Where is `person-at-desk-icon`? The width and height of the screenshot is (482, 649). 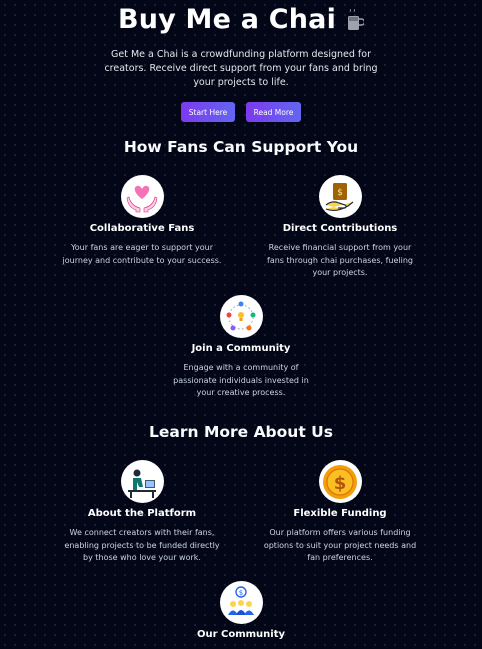 person-at-desk-icon is located at coordinates (142, 481).